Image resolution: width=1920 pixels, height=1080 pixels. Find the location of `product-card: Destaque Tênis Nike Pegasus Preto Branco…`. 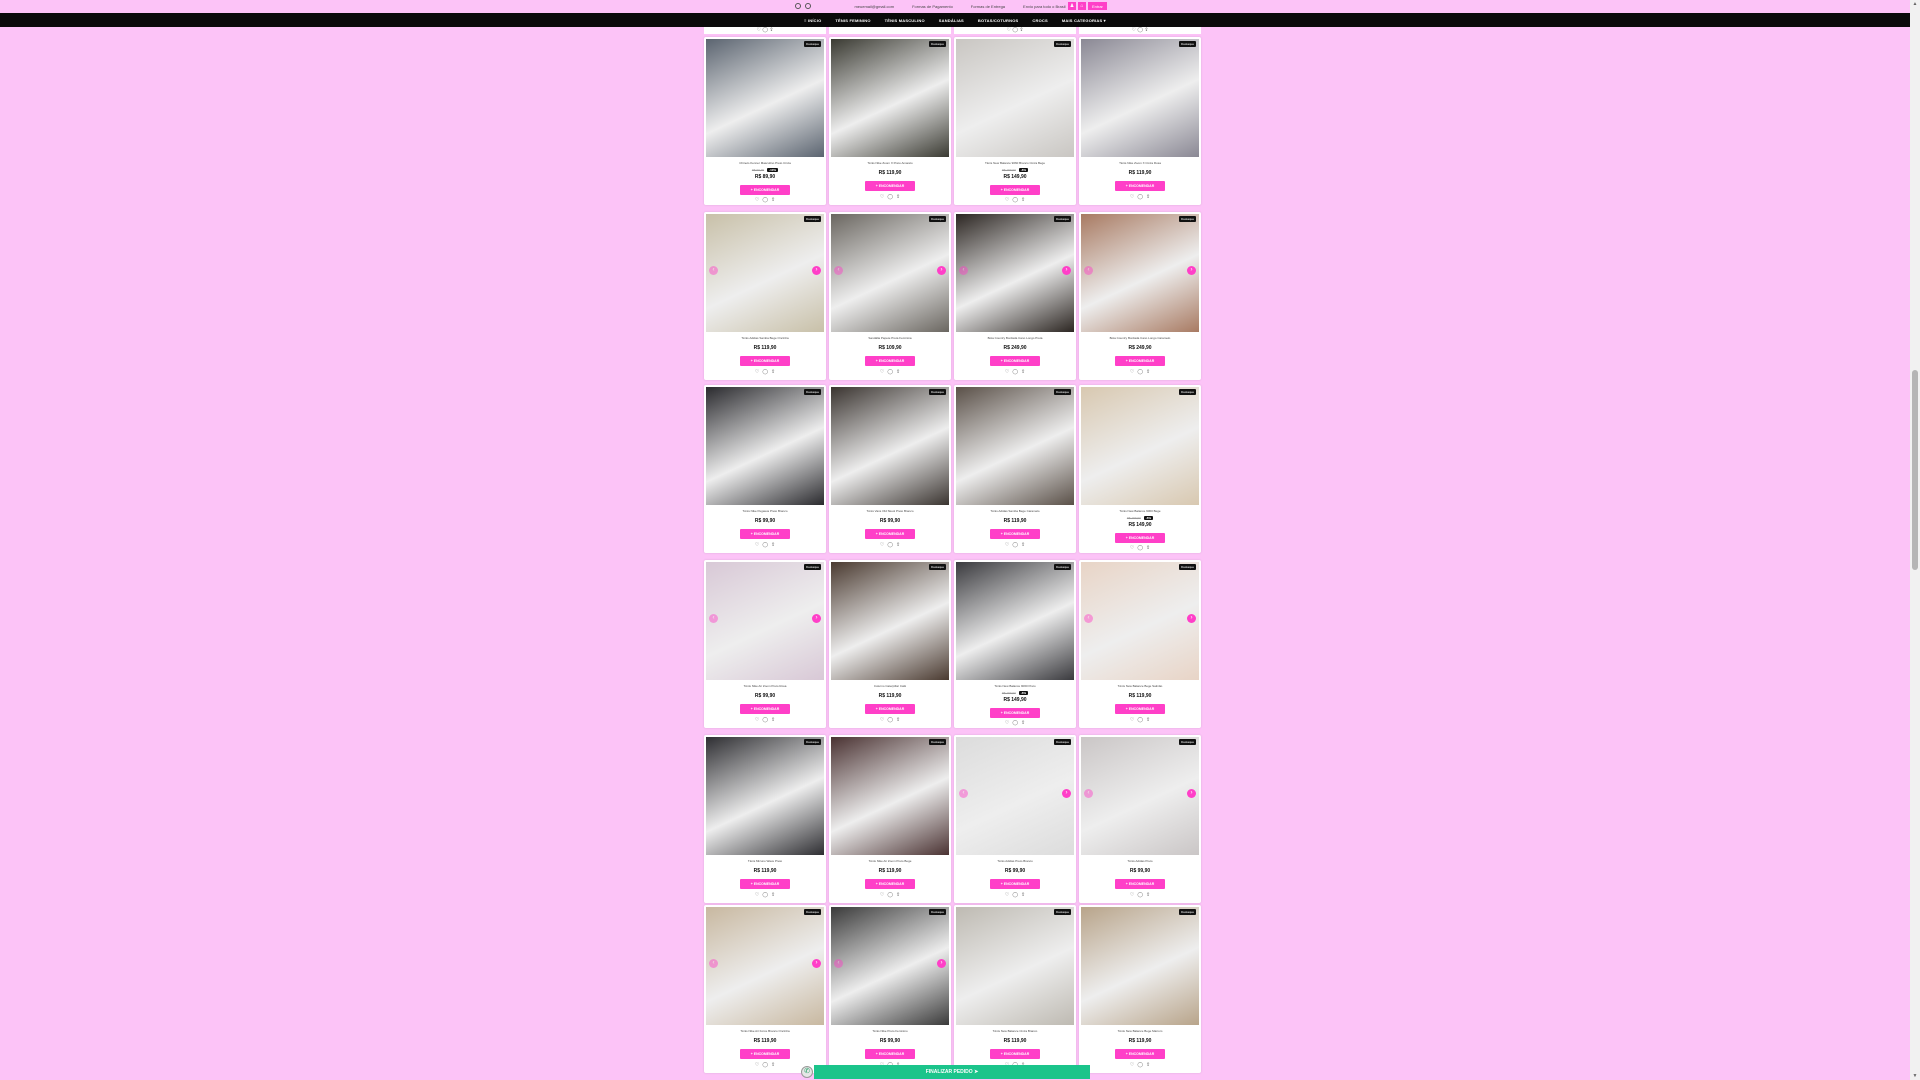

product-card: Destaque Tênis Nike Pegasus Preto Branco… is located at coordinates (765, 469).